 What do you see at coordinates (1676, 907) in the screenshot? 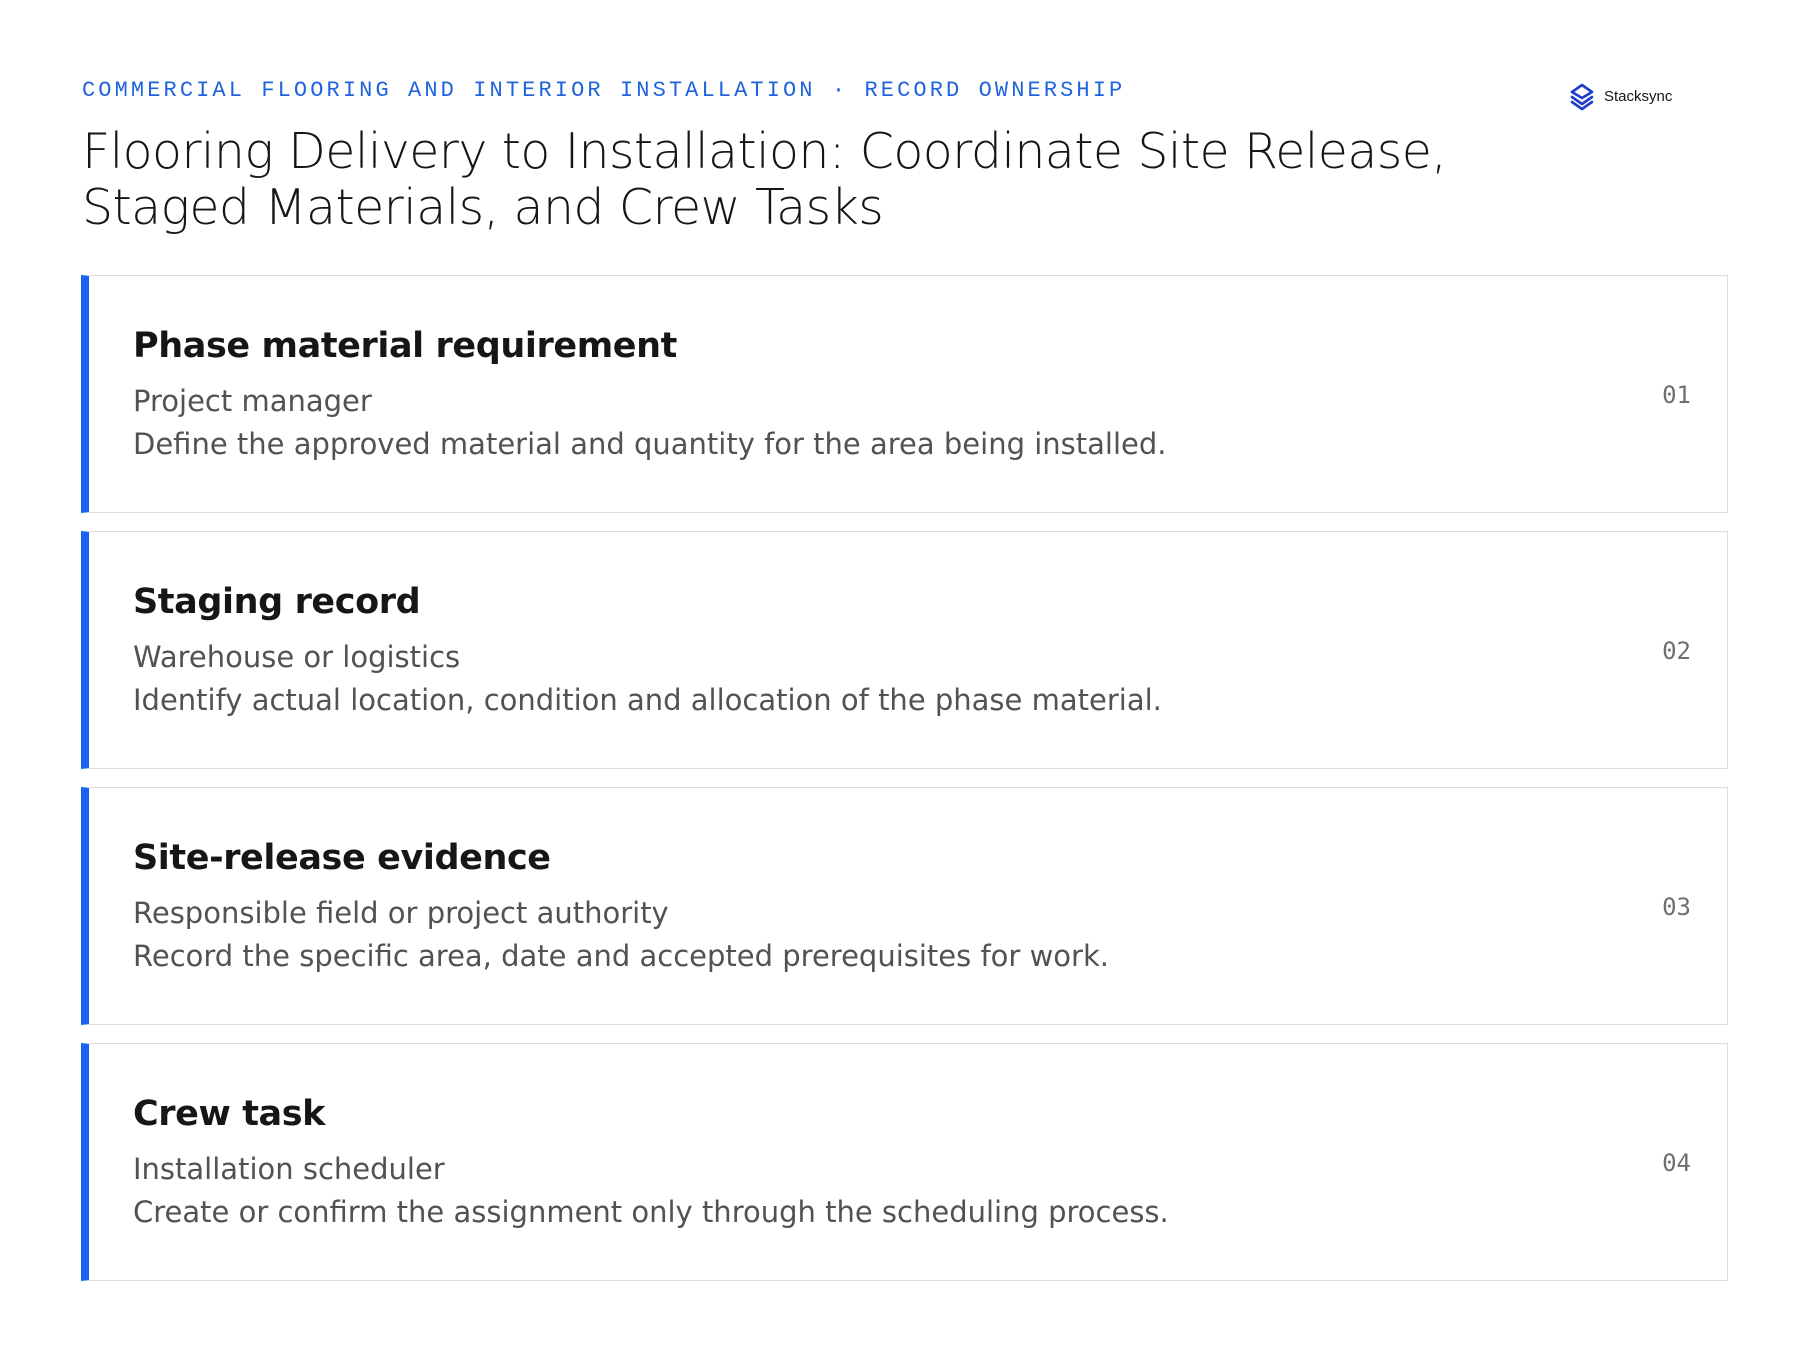
I see `card-number: 03` at bounding box center [1676, 907].